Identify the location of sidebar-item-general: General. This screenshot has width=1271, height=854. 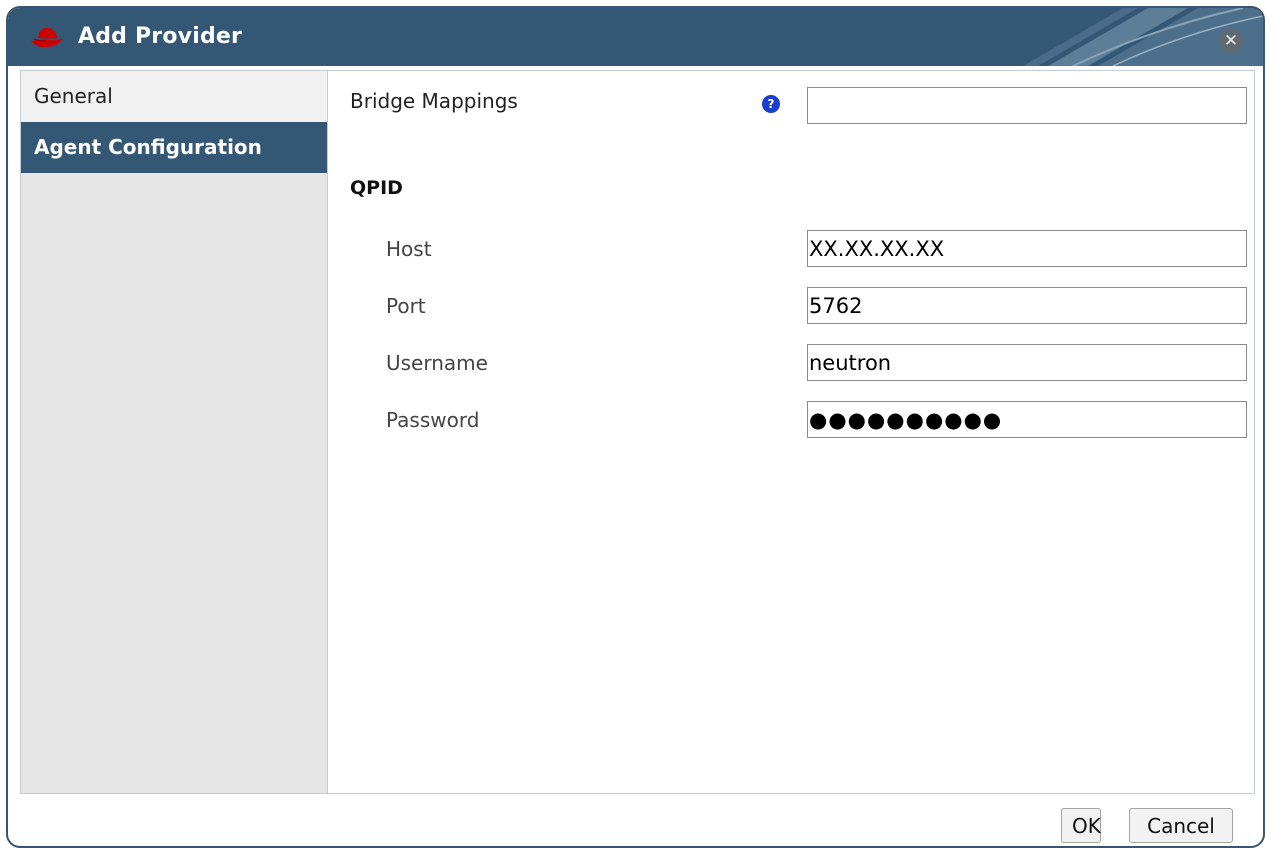
(174, 96).